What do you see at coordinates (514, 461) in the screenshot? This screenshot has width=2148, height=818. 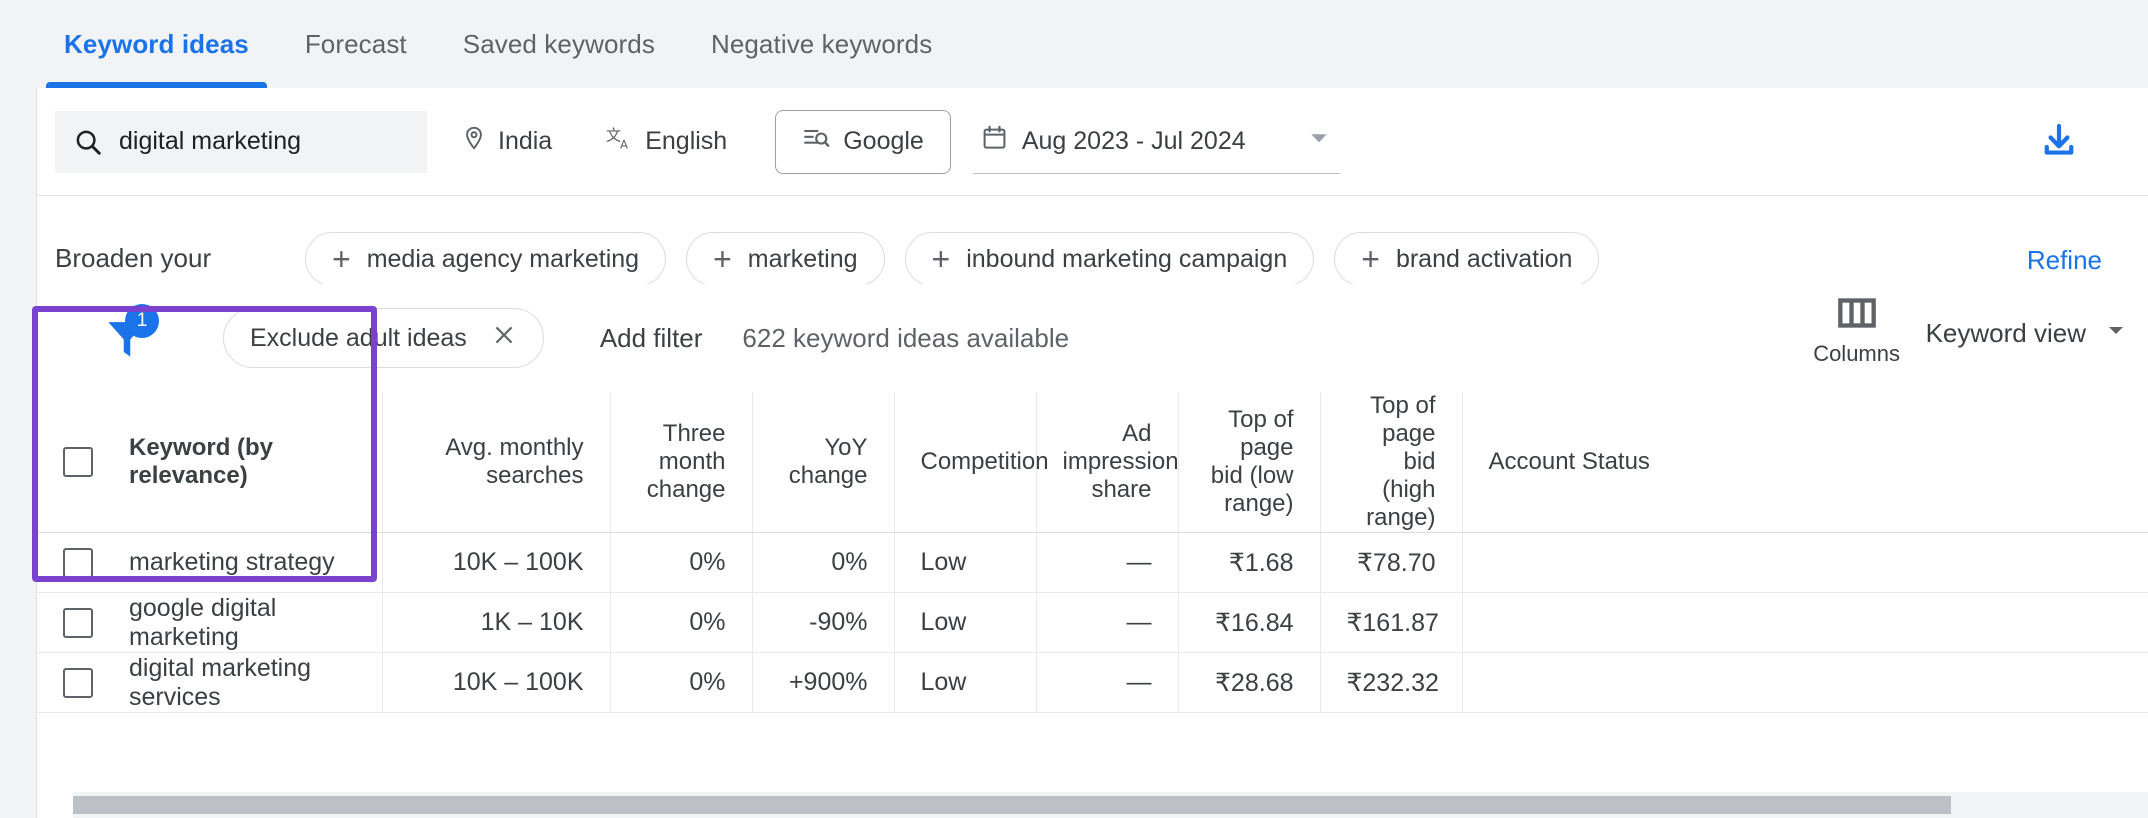 I see `column-header-label: Avg. monthly searches` at bounding box center [514, 461].